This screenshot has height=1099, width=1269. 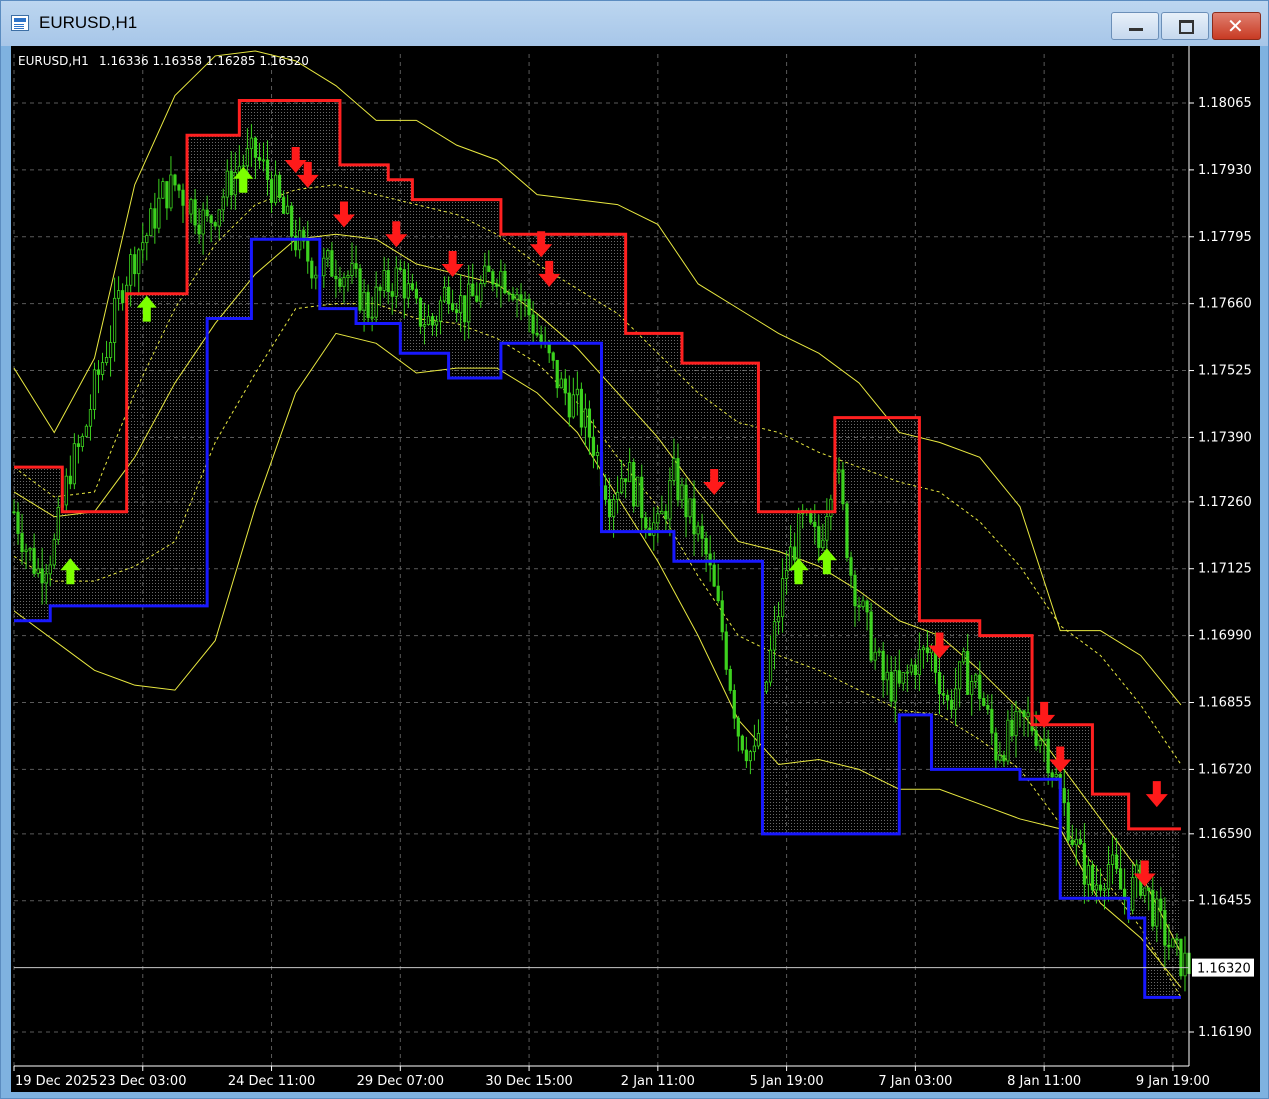 What do you see at coordinates (787, 1081) in the screenshot?
I see `x-tick-label: 5 Jan 19:00` at bounding box center [787, 1081].